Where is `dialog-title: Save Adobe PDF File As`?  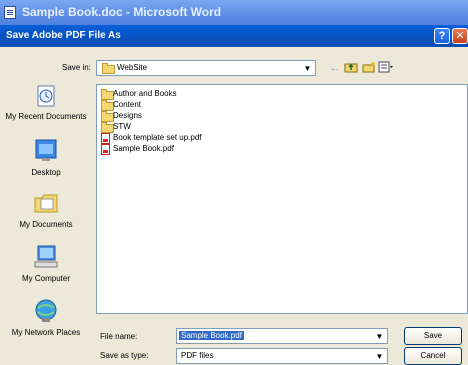 dialog-title: Save Adobe PDF File As is located at coordinates (63, 35).